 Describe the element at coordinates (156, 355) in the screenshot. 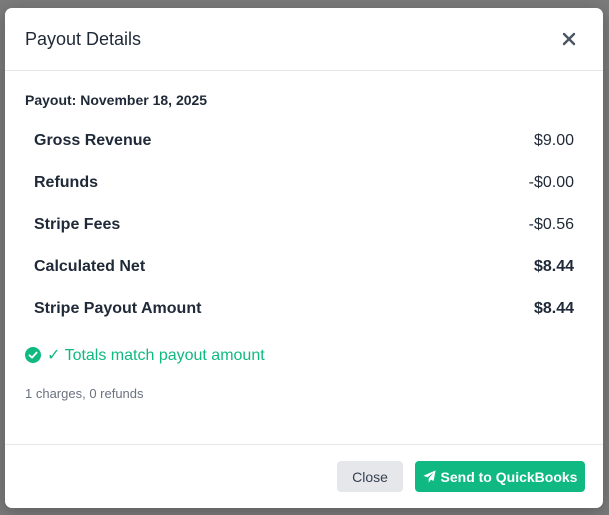

I see `totals-match-text: ✓ Totals match payout amount` at that location.